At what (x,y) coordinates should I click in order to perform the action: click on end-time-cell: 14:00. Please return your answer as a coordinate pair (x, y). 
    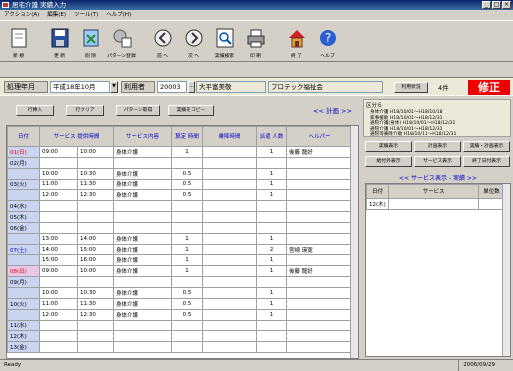
    Looking at the image, I should click on (95, 238).